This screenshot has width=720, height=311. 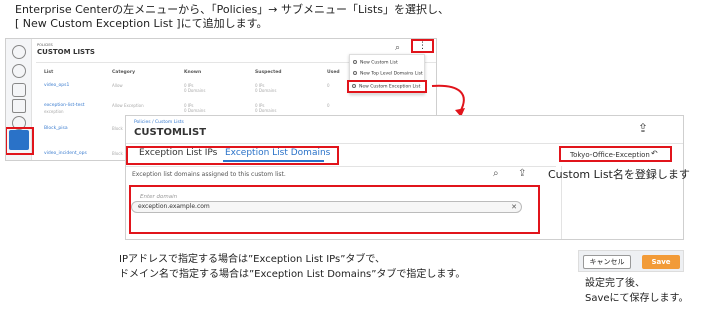 I want to click on row-list-name: Block_pisa, so click(x=56, y=128).